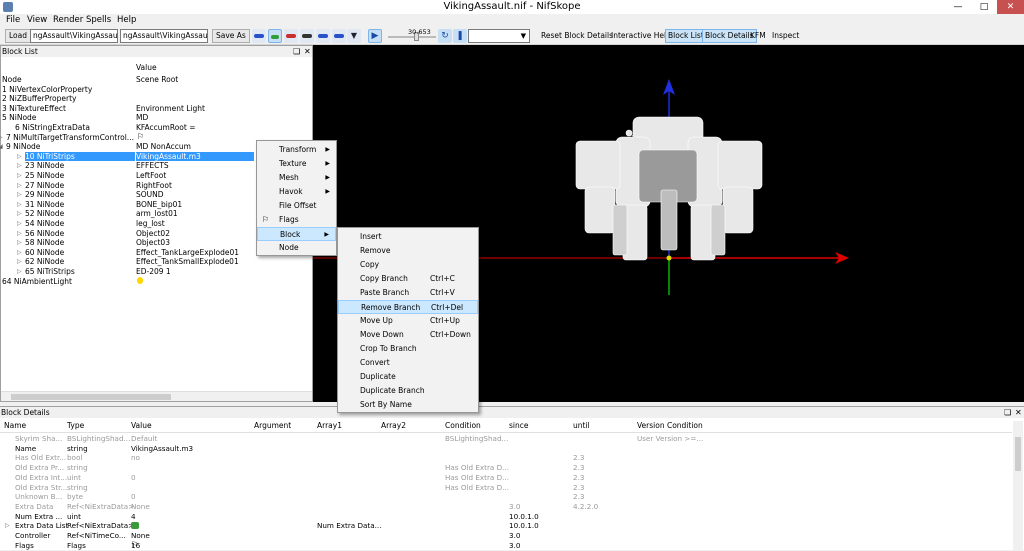  Describe the element at coordinates (44, 262) in the screenshot. I see `tree-item-name: 62 NiNode` at that location.